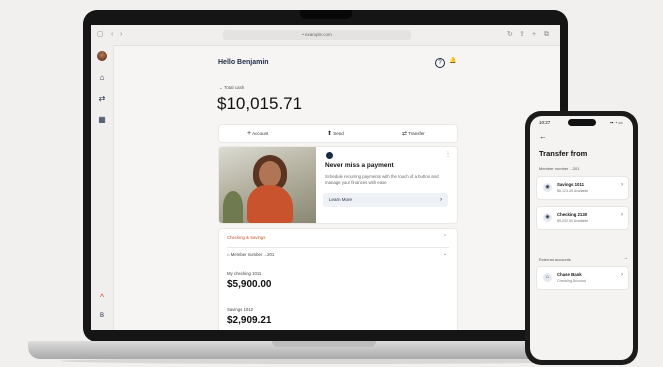 The image size is (663, 367). What do you see at coordinates (452, 60) in the screenshot?
I see `bell-icon: 🔔` at bounding box center [452, 60].